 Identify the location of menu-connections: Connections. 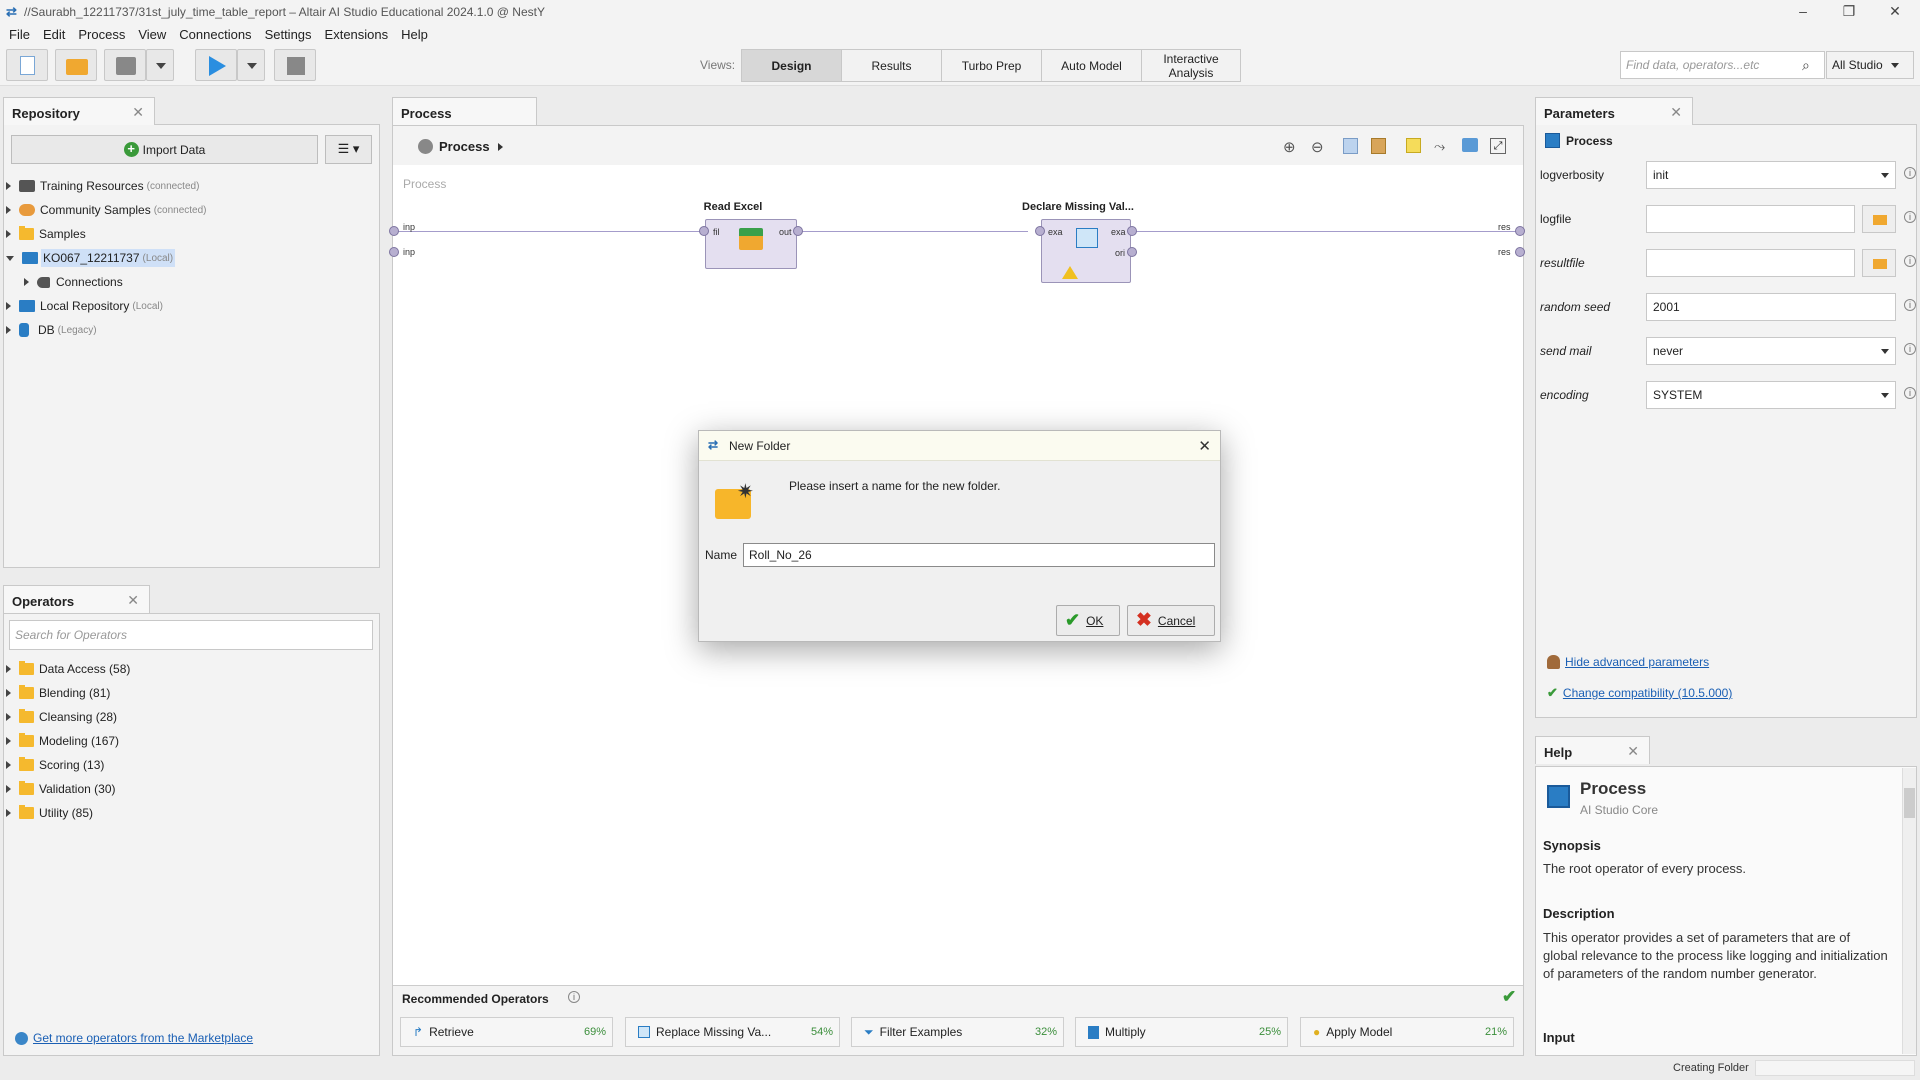
(215, 34).